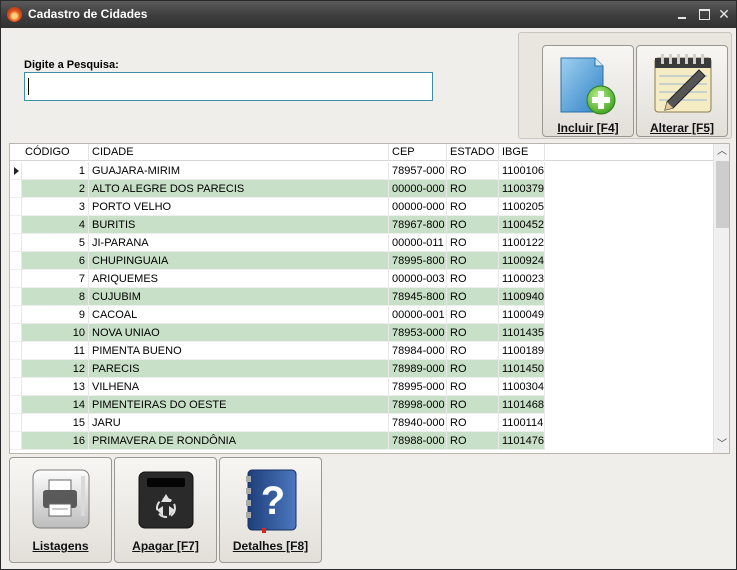 Image resolution: width=737 pixels, height=570 pixels. I want to click on cell-ibge: 1101450, so click(522, 369).